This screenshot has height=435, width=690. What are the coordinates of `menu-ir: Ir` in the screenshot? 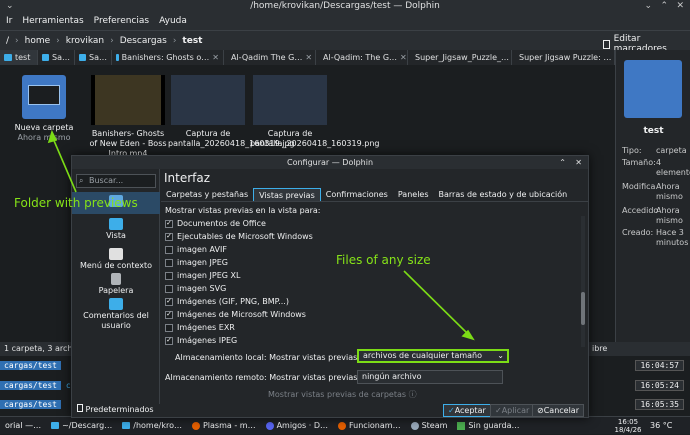 It's located at (9, 21).